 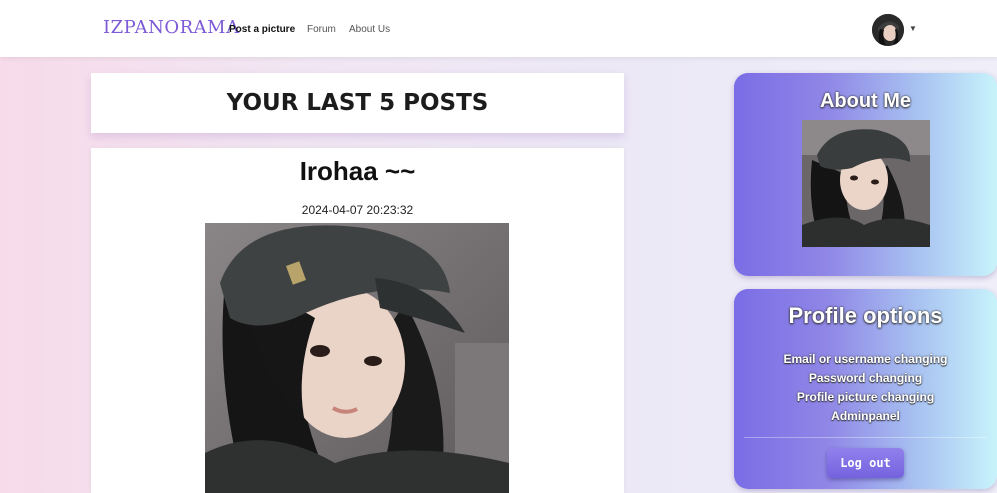 What do you see at coordinates (888, 30) in the screenshot?
I see `user-avatar-icon` at bounding box center [888, 30].